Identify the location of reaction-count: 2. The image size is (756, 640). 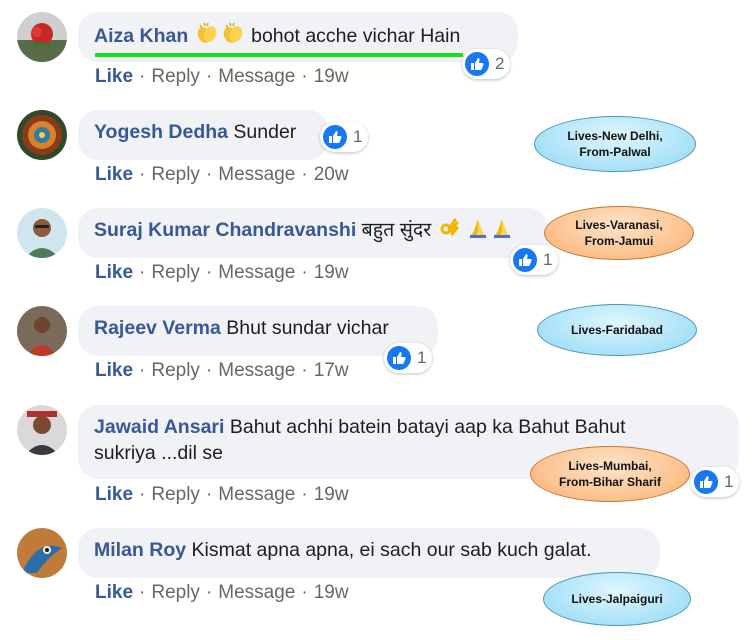
(486, 64).